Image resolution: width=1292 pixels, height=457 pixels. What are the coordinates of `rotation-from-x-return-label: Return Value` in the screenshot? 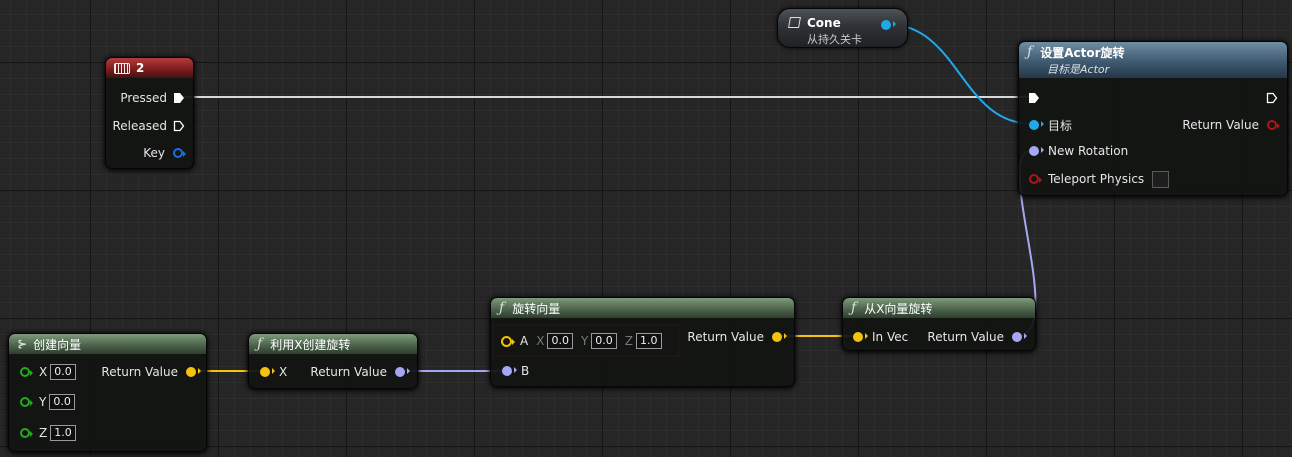 It's located at (965, 337).